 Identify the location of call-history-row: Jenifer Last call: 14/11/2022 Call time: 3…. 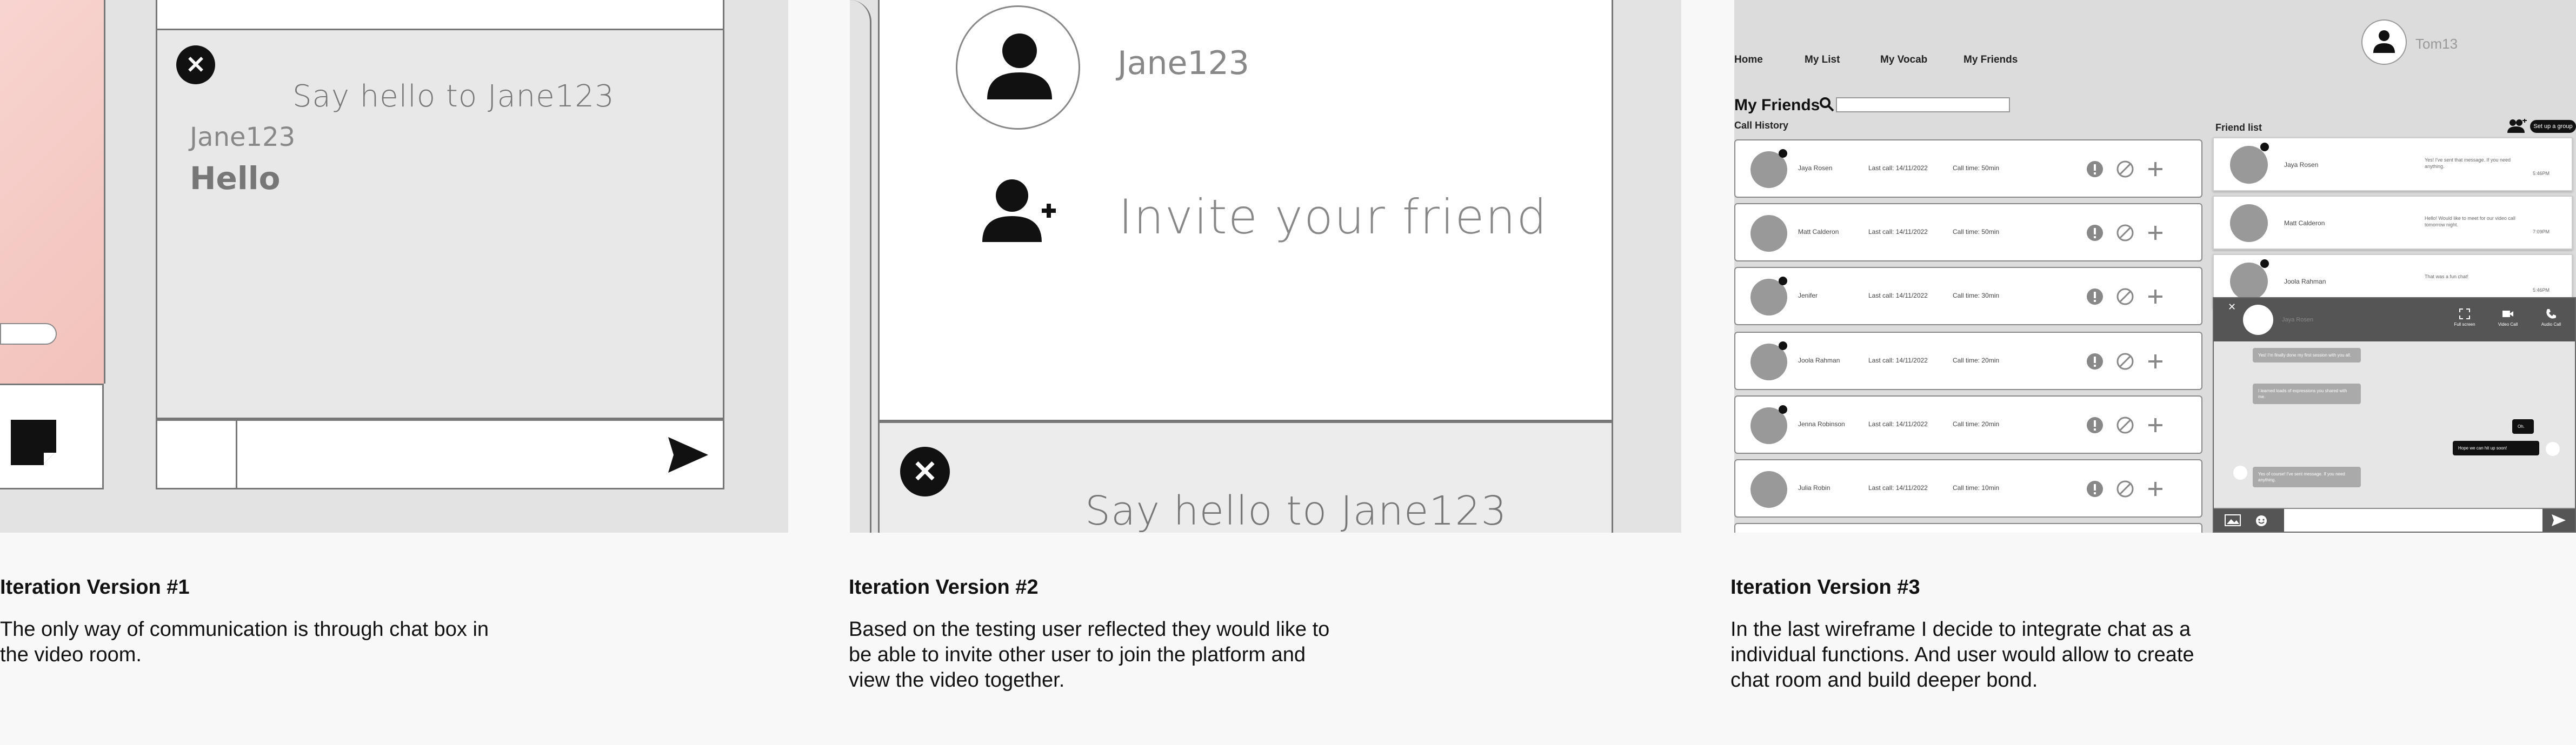
(1968, 296).